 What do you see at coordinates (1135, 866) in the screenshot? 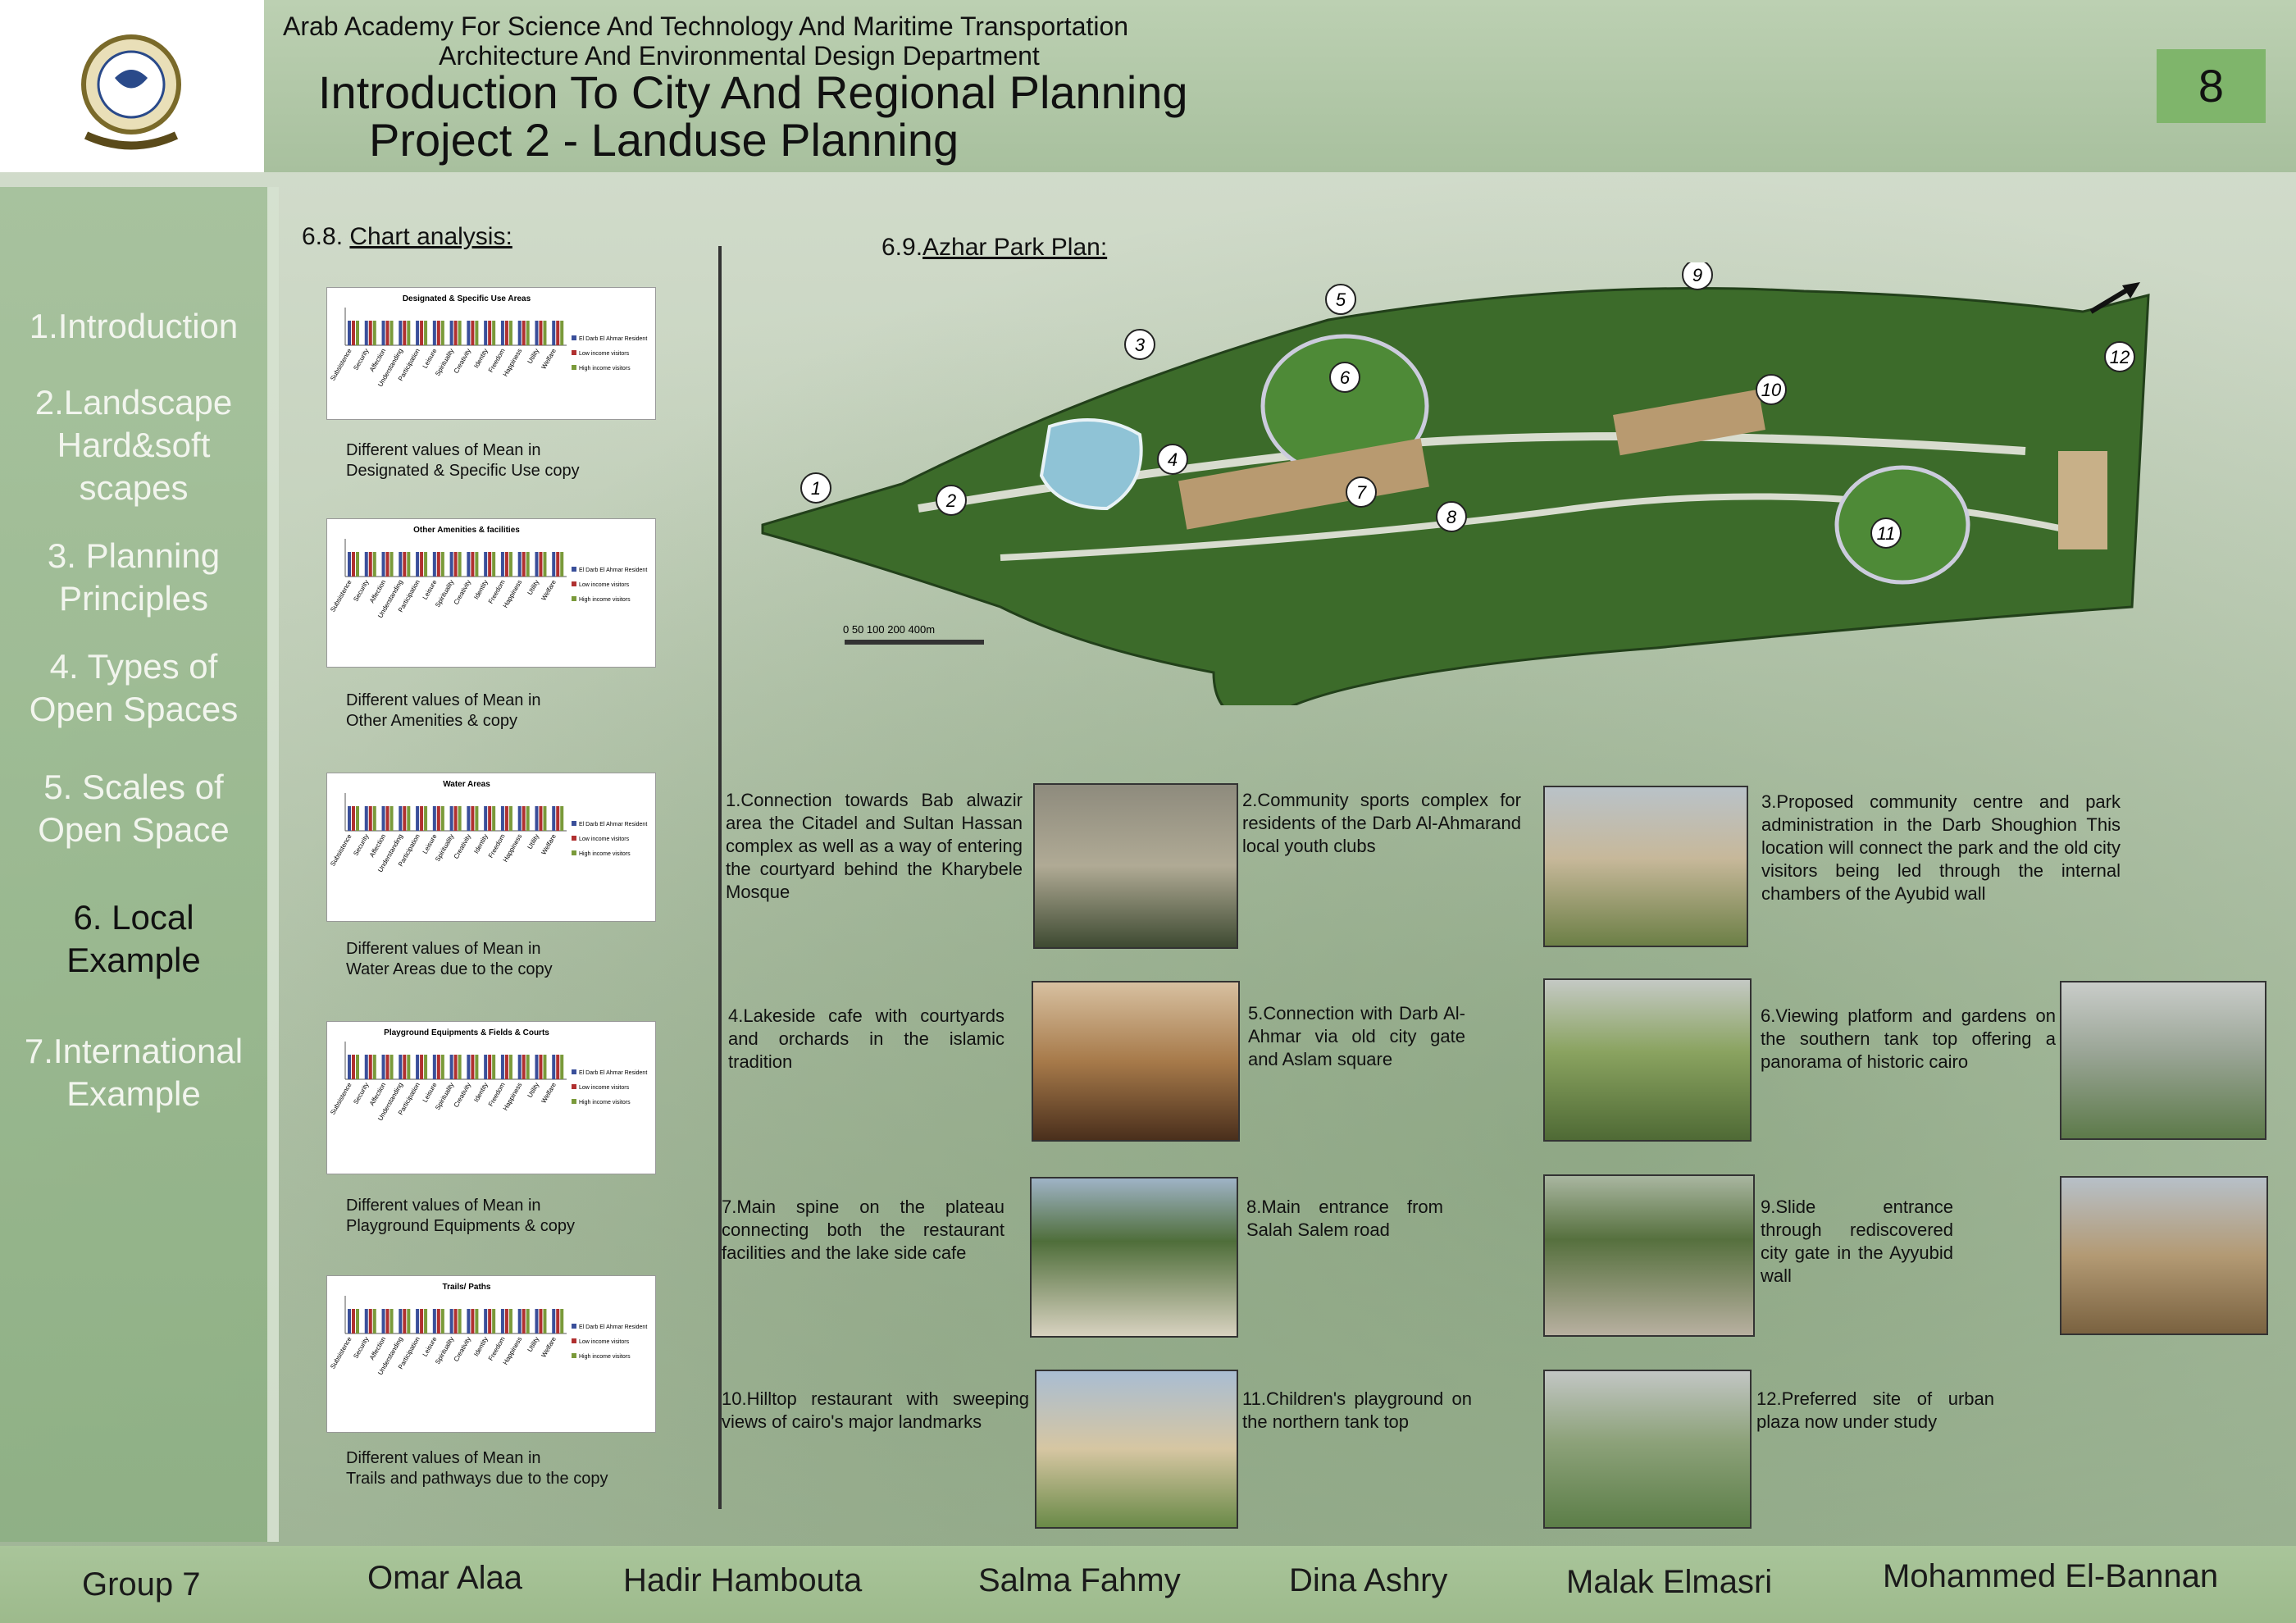
I see `photo-citadel` at bounding box center [1135, 866].